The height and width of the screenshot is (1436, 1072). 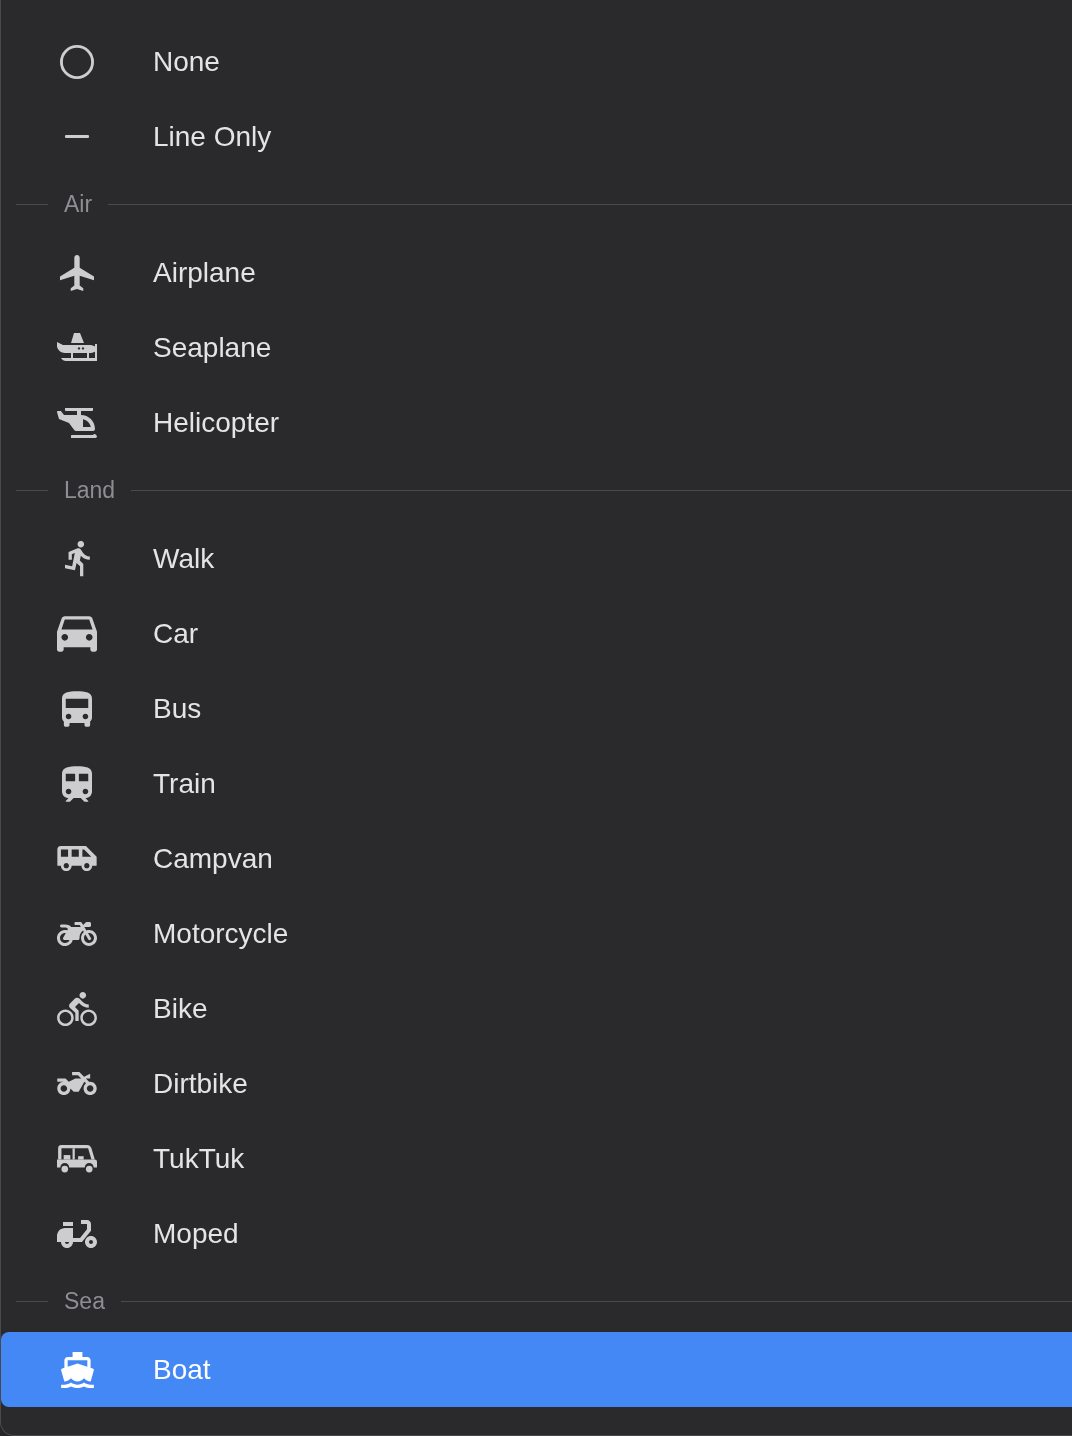 What do you see at coordinates (77, 783) in the screenshot?
I see `train-icon` at bounding box center [77, 783].